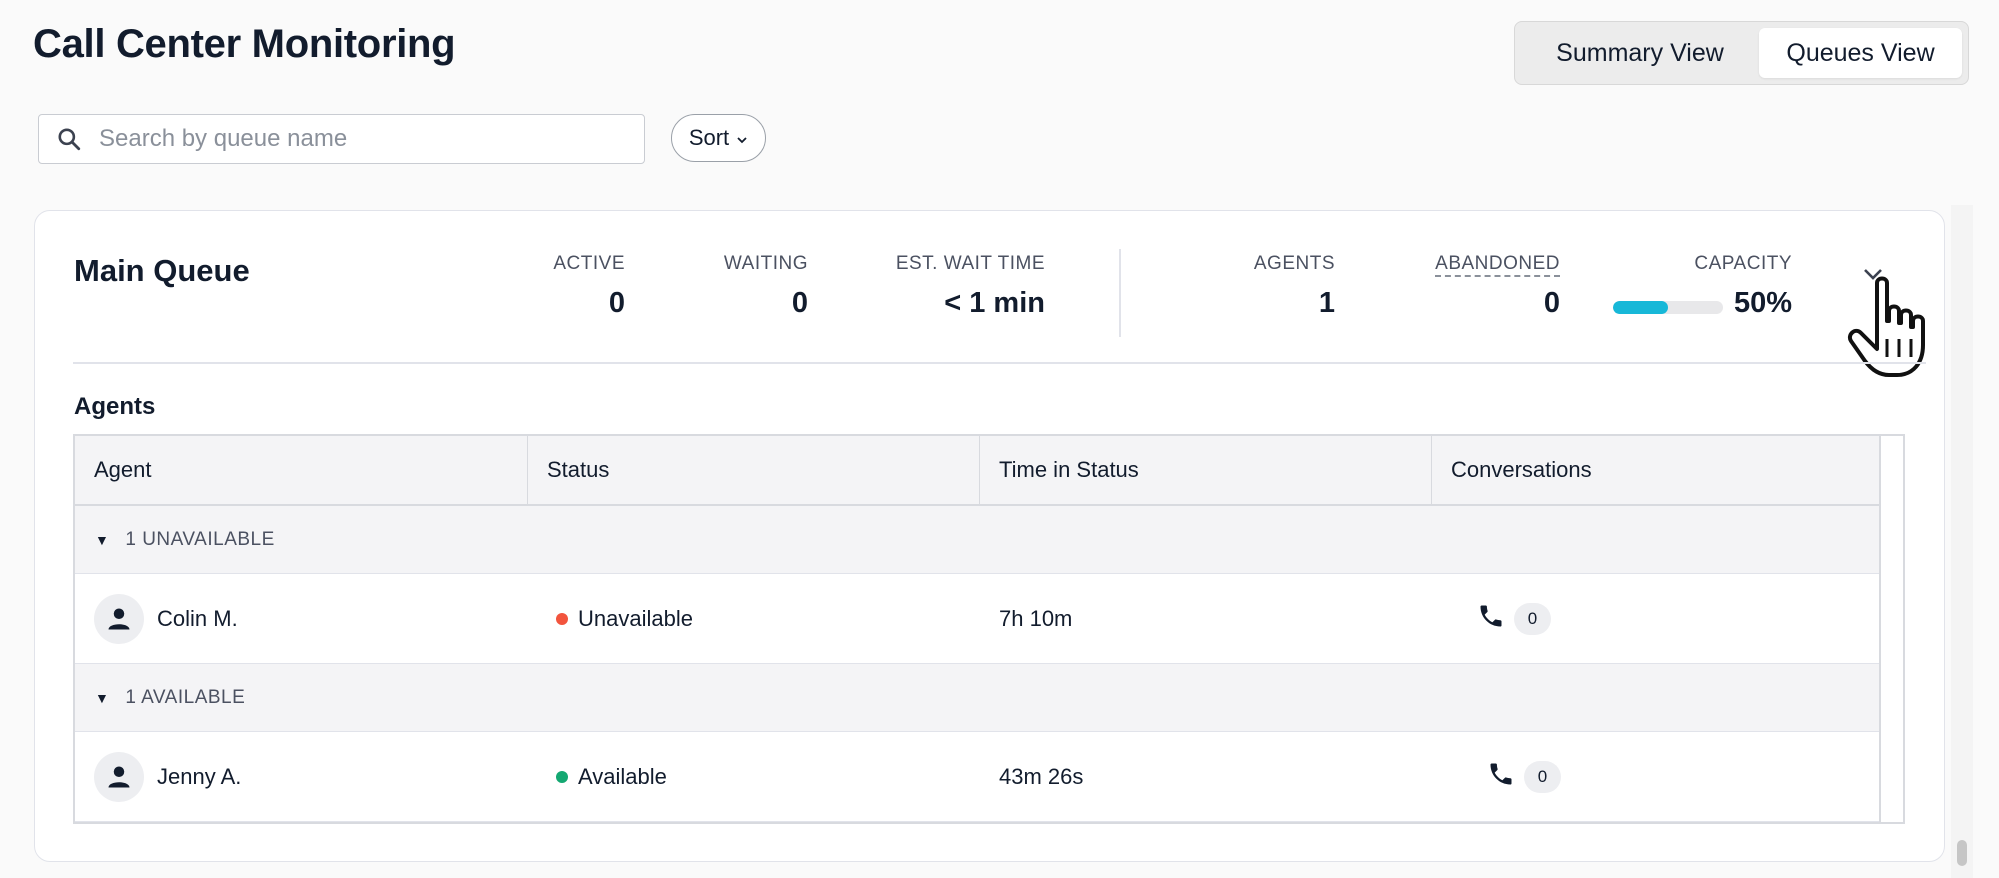  Describe the element at coordinates (622, 776) in the screenshot. I see `status-label: Available` at that location.